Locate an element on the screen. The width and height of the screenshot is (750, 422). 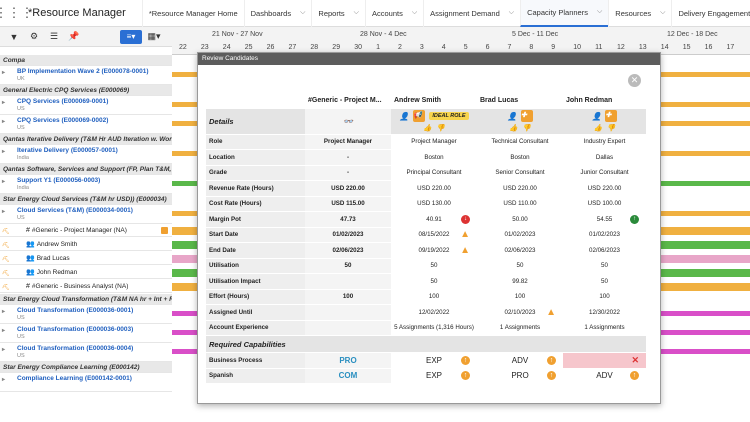
close-icon: ✕ is located at coordinates (634, 80).